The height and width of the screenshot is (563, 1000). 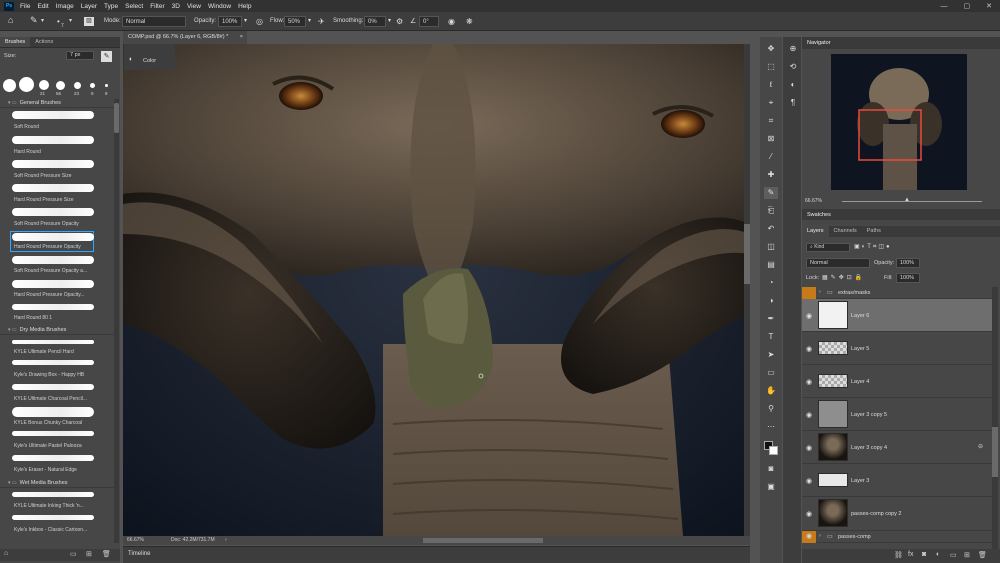 What do you see at coordinates (899, 122) in the screenshot?
I see `navigator-thumbnail` at bounding box center [899, 122].